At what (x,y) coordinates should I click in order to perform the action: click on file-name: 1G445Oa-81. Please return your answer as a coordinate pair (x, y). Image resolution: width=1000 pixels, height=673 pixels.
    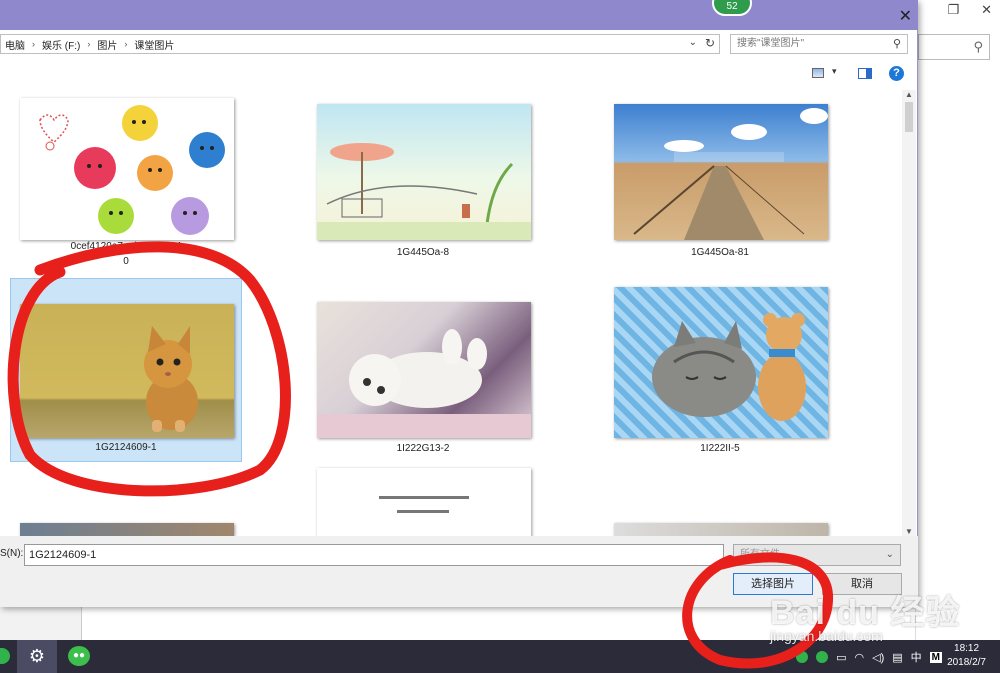
    Looking at the image, I should click on (720, 252).